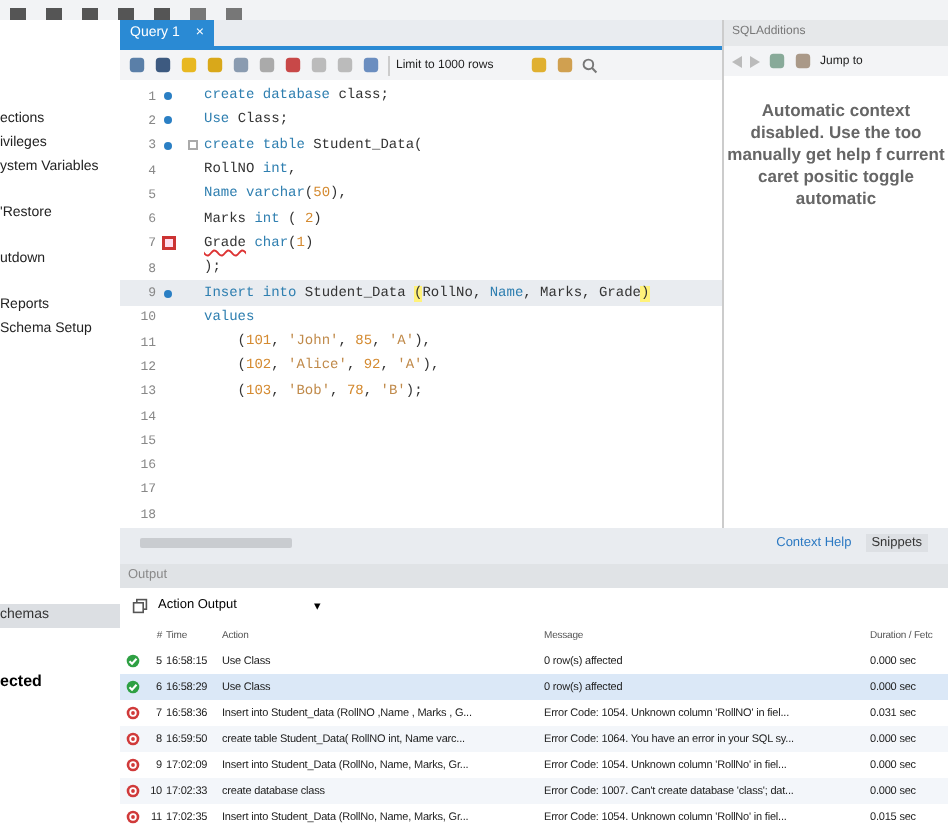  I want to click on search-icon, so click(590, 65).